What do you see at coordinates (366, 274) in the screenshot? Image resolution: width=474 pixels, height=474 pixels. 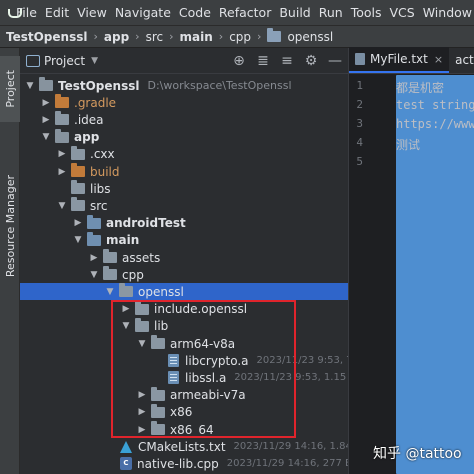 I see `line-number-gutter: 1 2 3 4 5` at bounding box center [366, 274].